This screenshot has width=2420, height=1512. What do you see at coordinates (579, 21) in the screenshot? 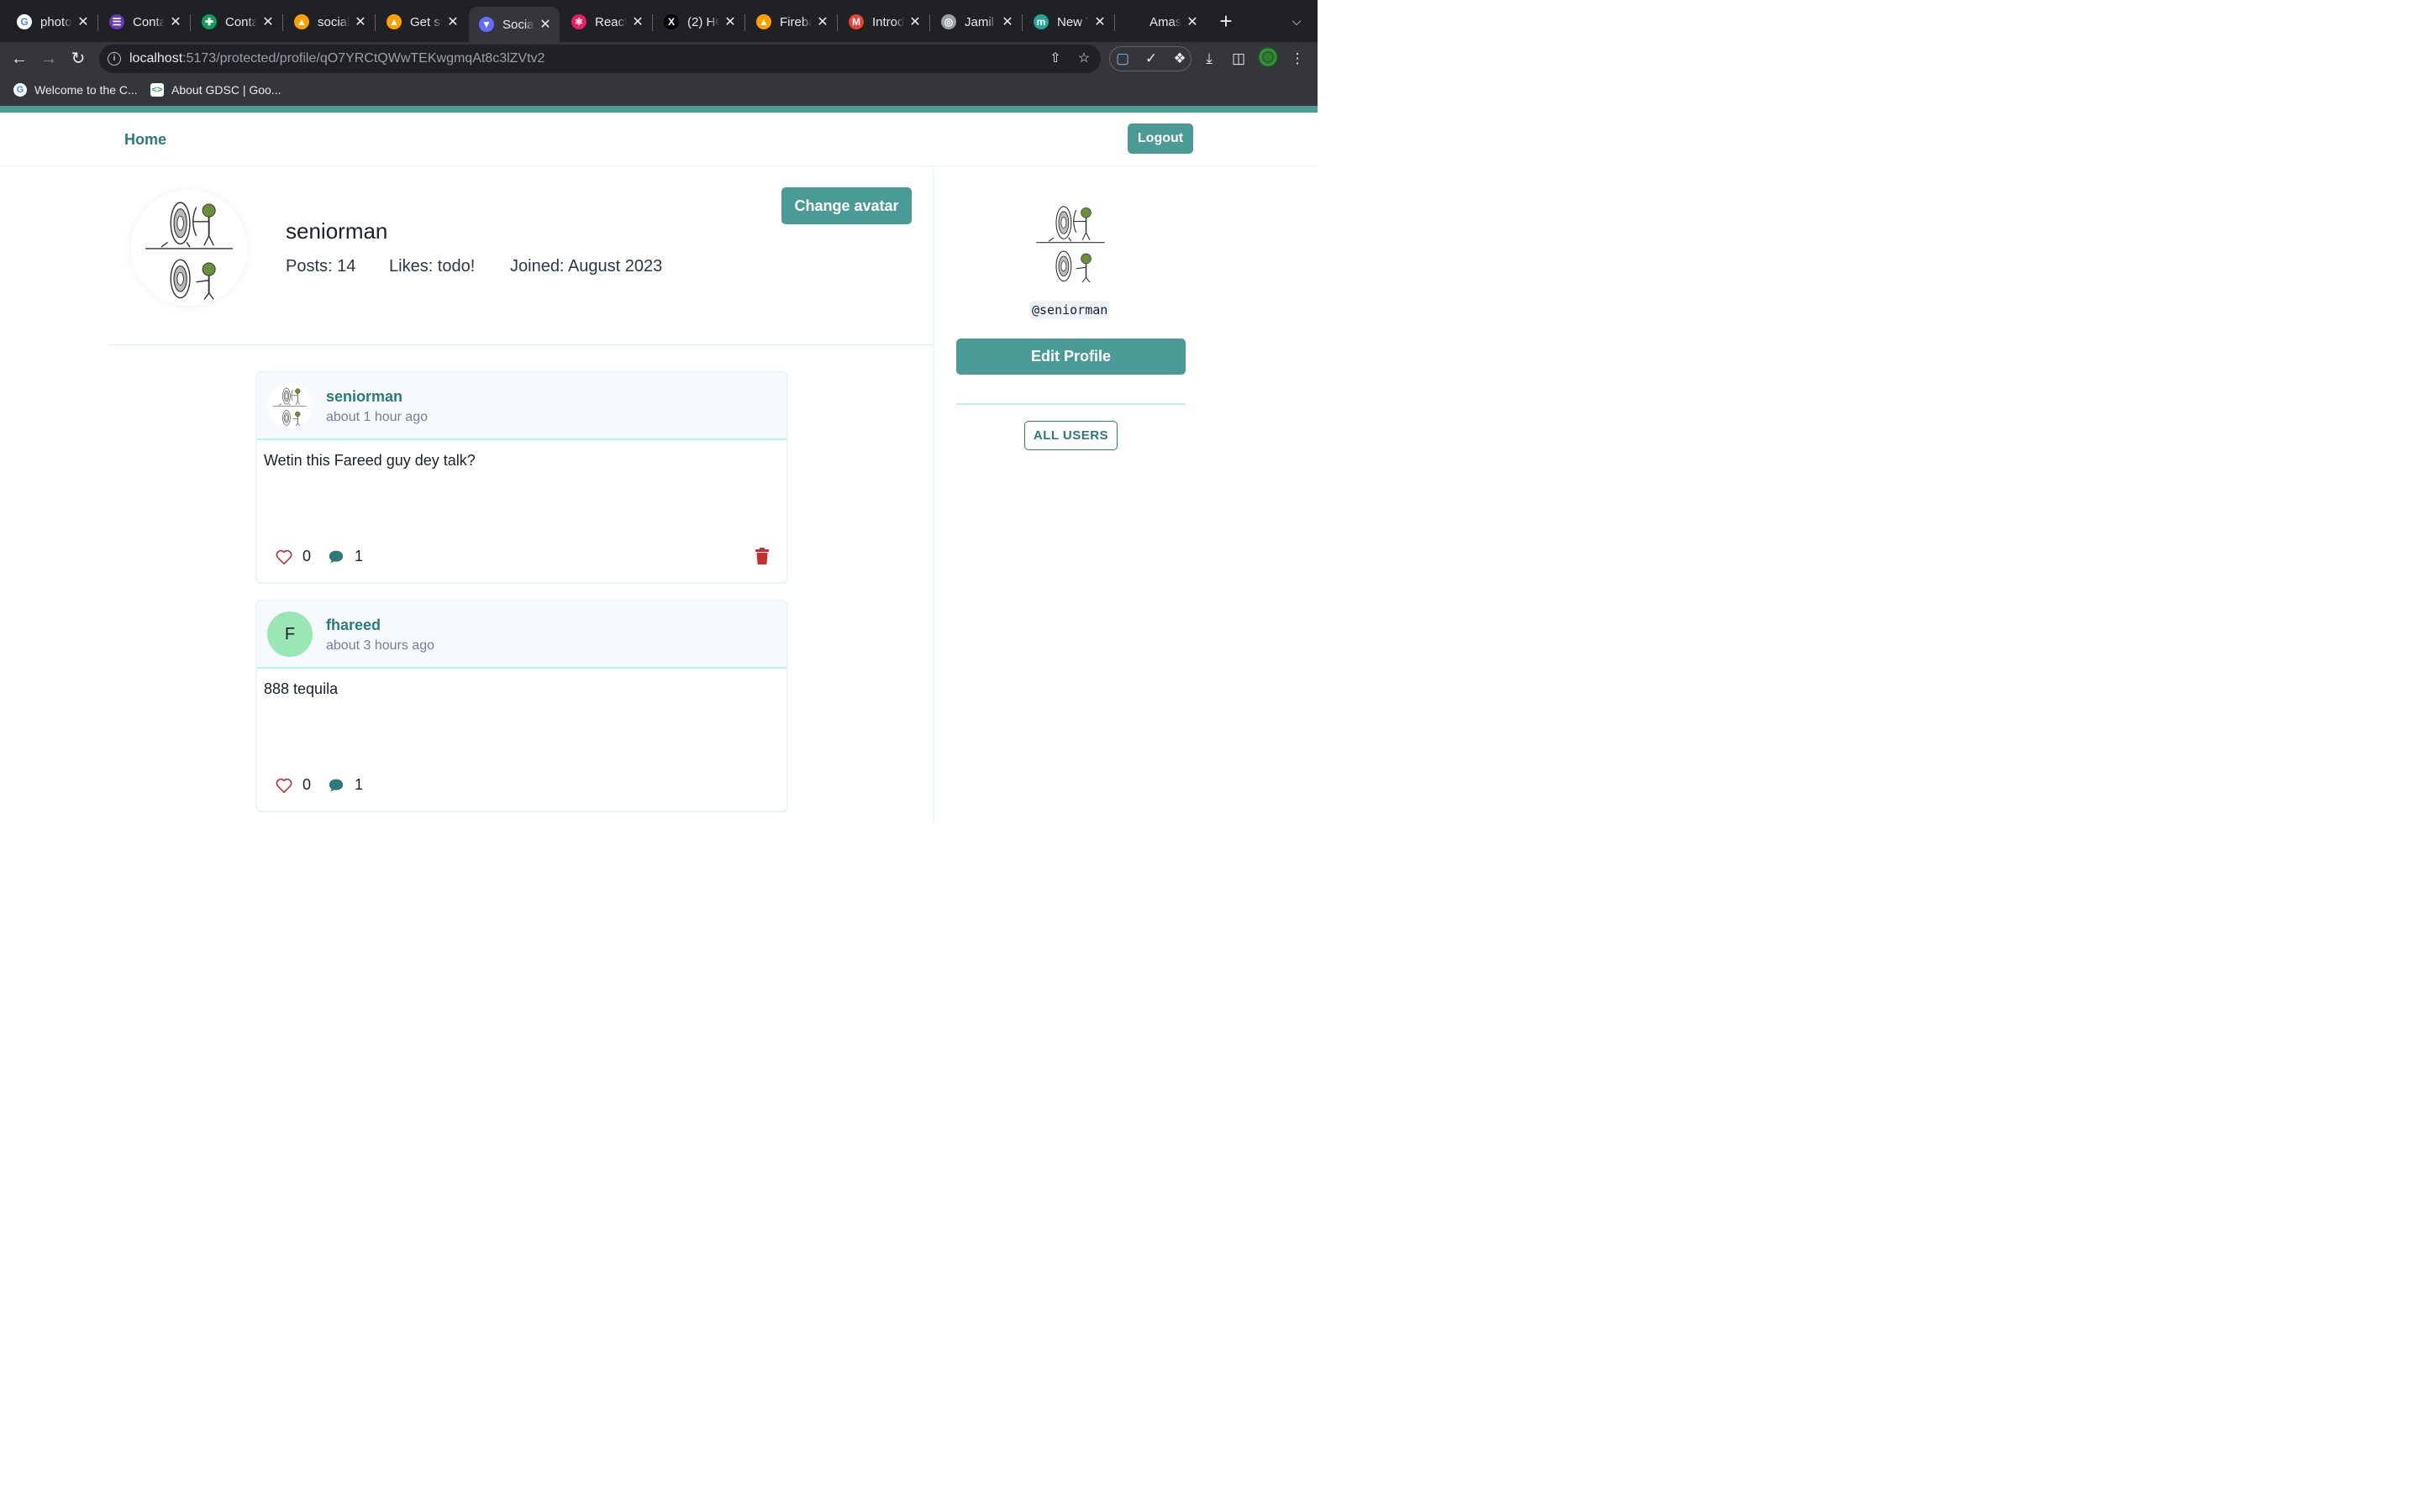
I see `react-icon: ⚛` at bounding box center [579, 21].